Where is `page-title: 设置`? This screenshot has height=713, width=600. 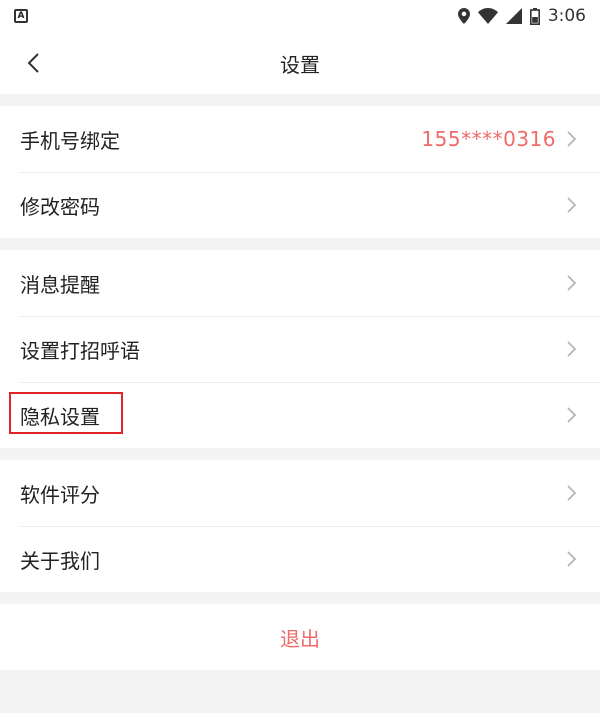 page-title: 设置 is located at coordinates (300, 64).